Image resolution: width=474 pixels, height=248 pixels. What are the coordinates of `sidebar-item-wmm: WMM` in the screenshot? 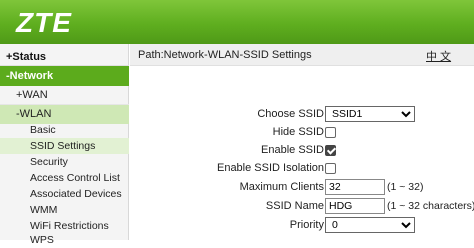 It's located at (64, 210).